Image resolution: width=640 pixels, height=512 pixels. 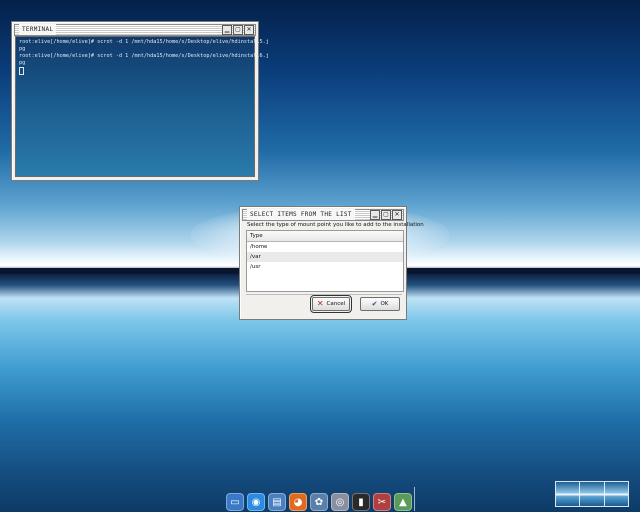 I want to click on globe-icon: ◉, so click(x=256, y=502).